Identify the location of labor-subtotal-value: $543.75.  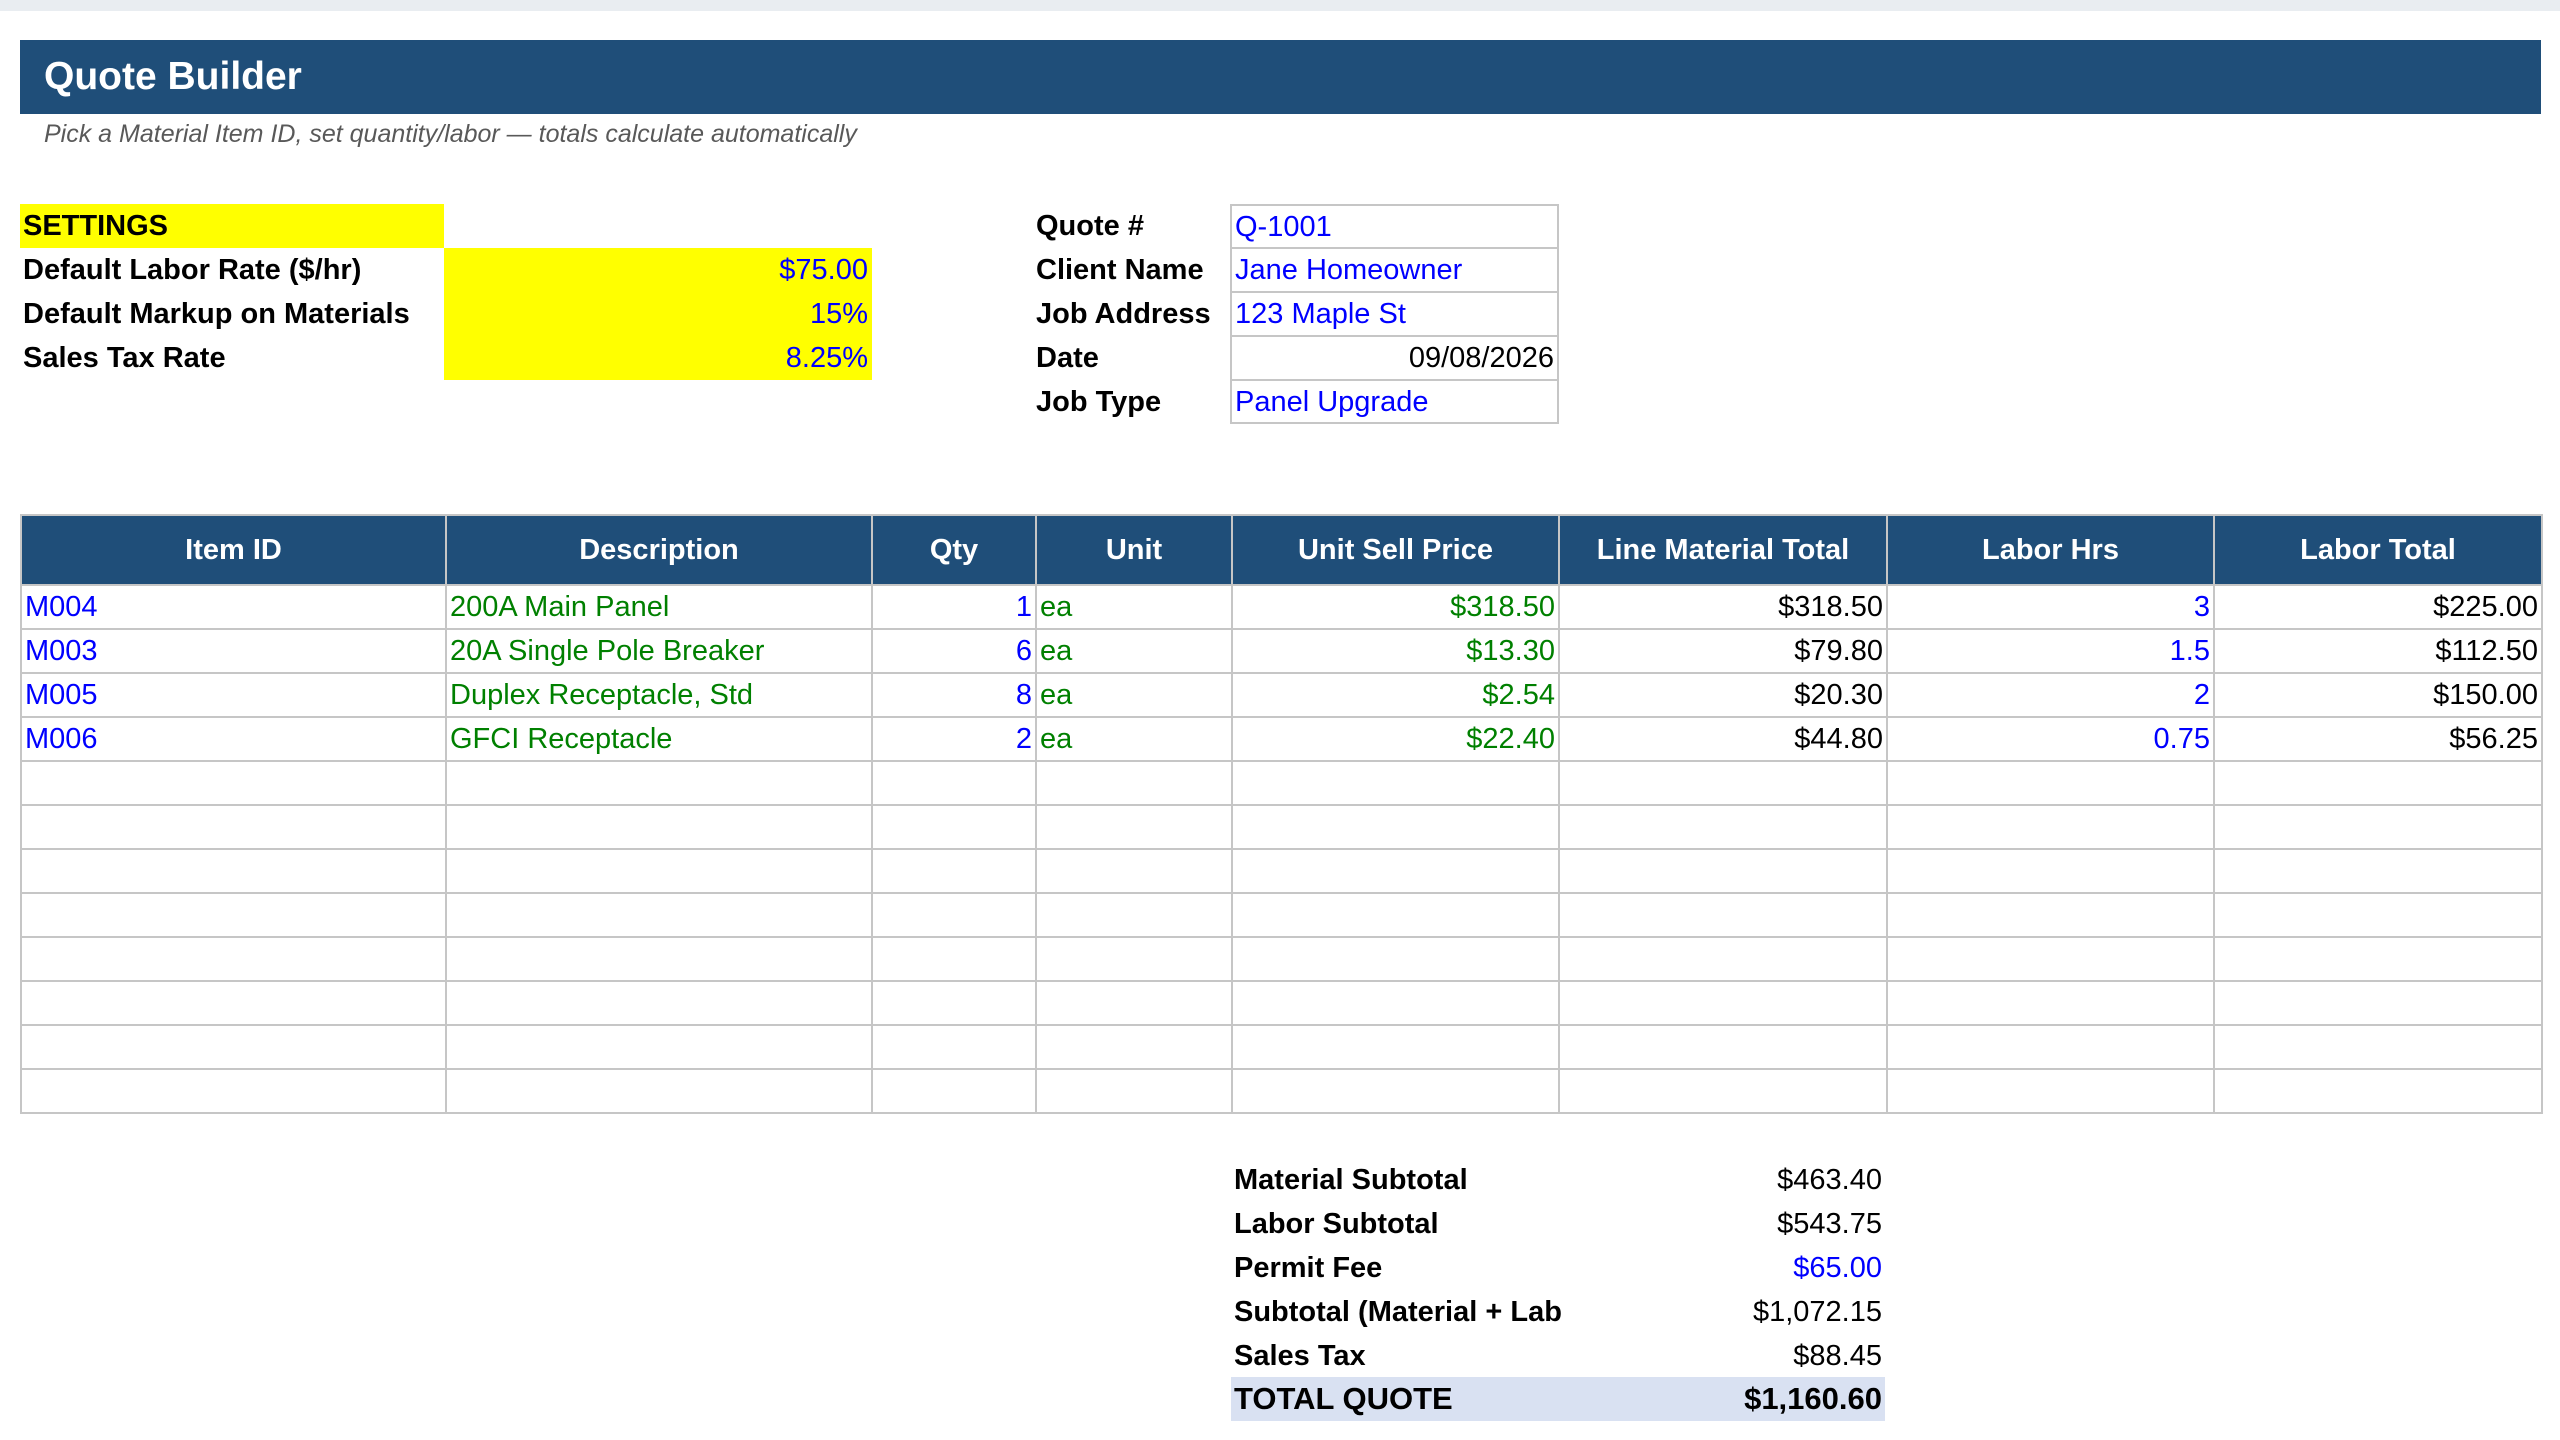
(1723, 1224).